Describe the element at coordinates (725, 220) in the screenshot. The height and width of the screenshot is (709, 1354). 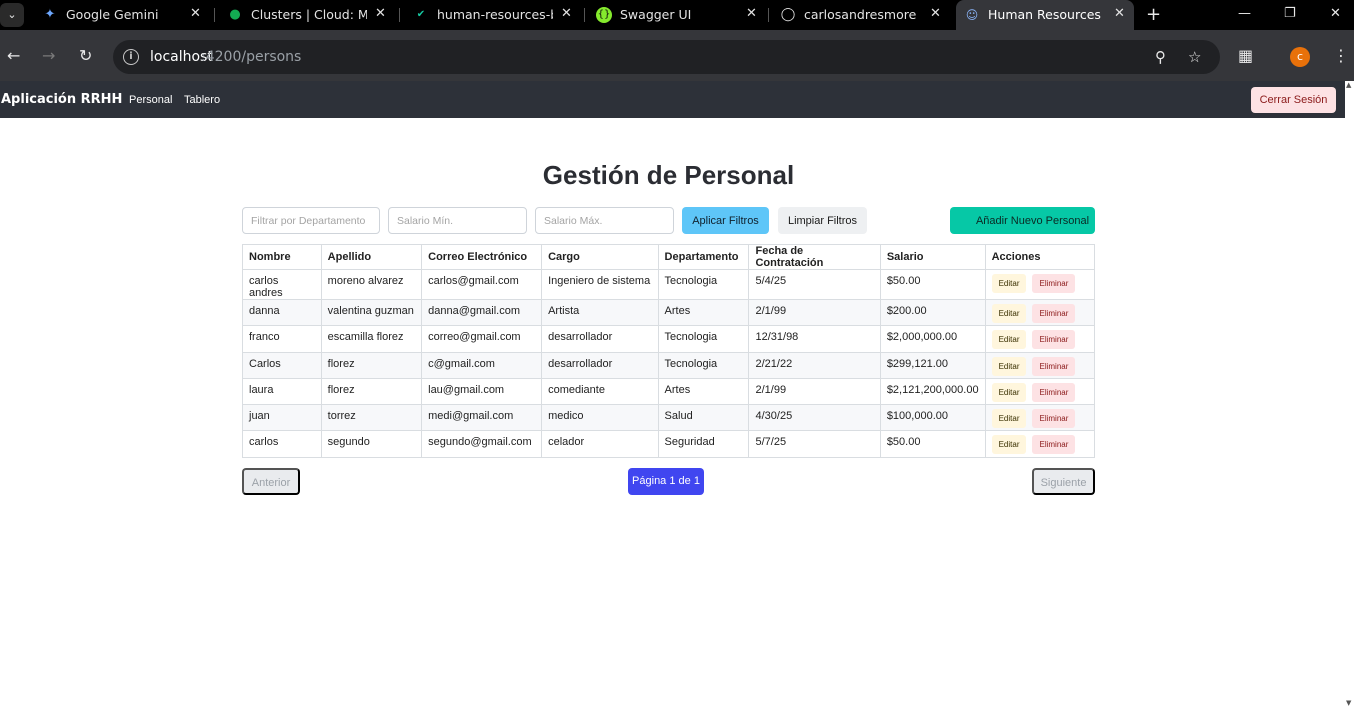
I see `apply-filters-button: Aplicar Filtros` at that location.